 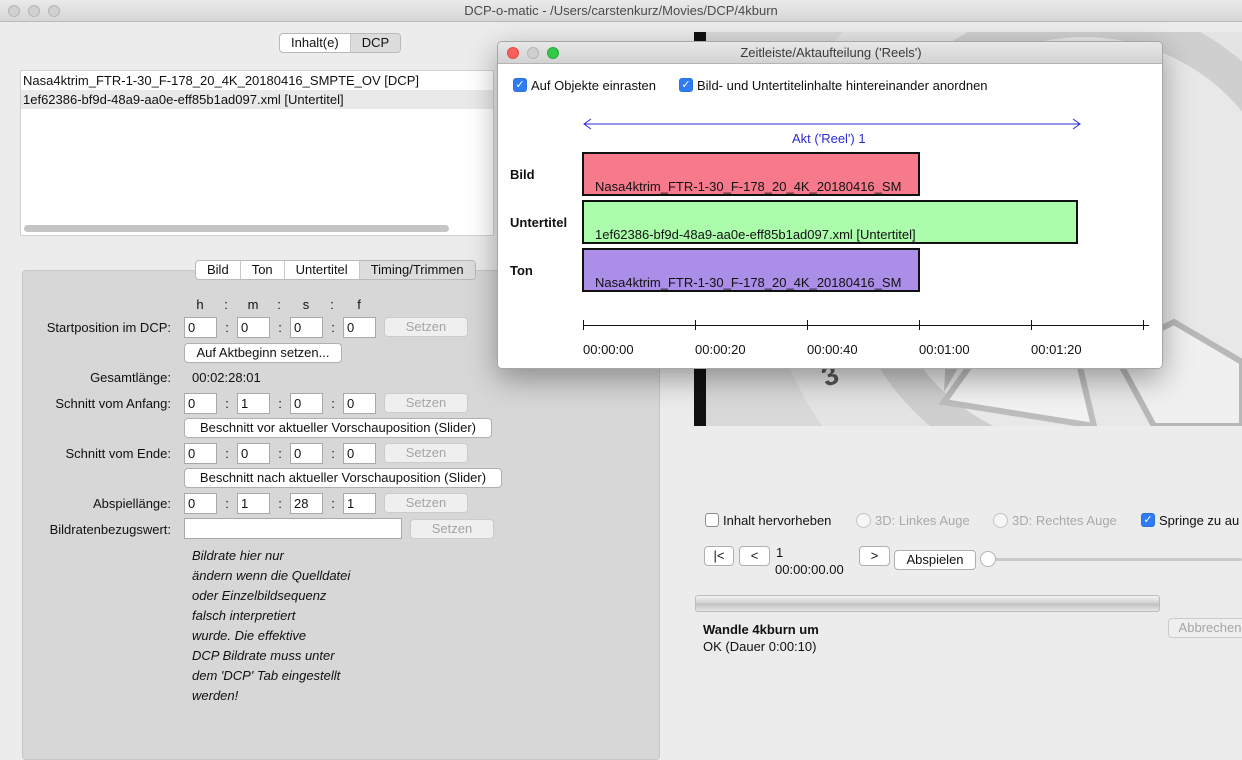 I want to click on snap-checkbox: ✓, so click(x=520, y=85).